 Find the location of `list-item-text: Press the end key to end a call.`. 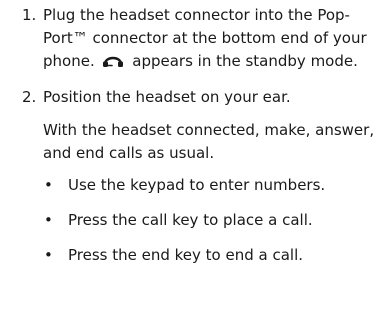

list-item-text: Press the end key to end a call. is located at coordinates (186, 255).